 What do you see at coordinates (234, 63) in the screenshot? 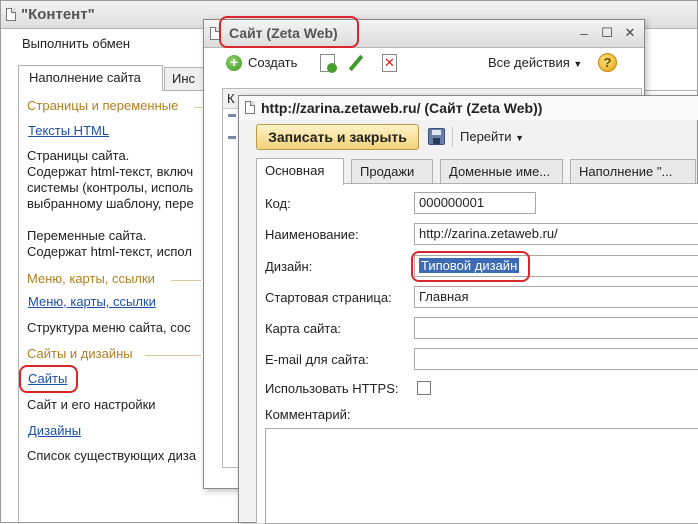
I see `plus-icon: +` at bounding box center [234, 63].